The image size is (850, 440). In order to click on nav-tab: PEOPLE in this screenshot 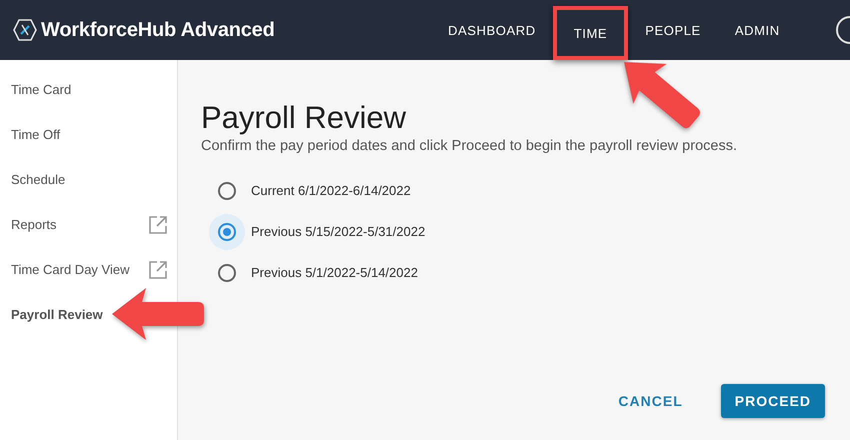, I will do `click(673, 30)`.